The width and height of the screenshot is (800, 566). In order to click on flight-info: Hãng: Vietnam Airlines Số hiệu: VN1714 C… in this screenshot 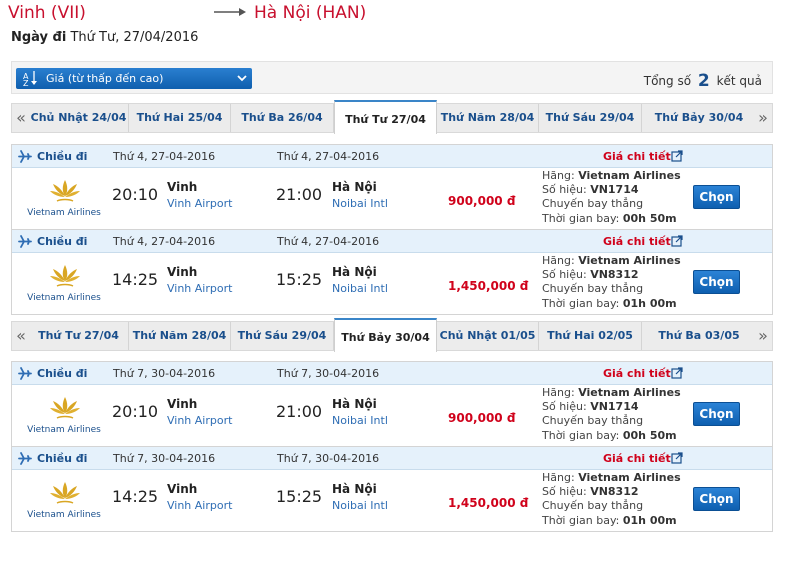, I will do `click(611, 197)`.